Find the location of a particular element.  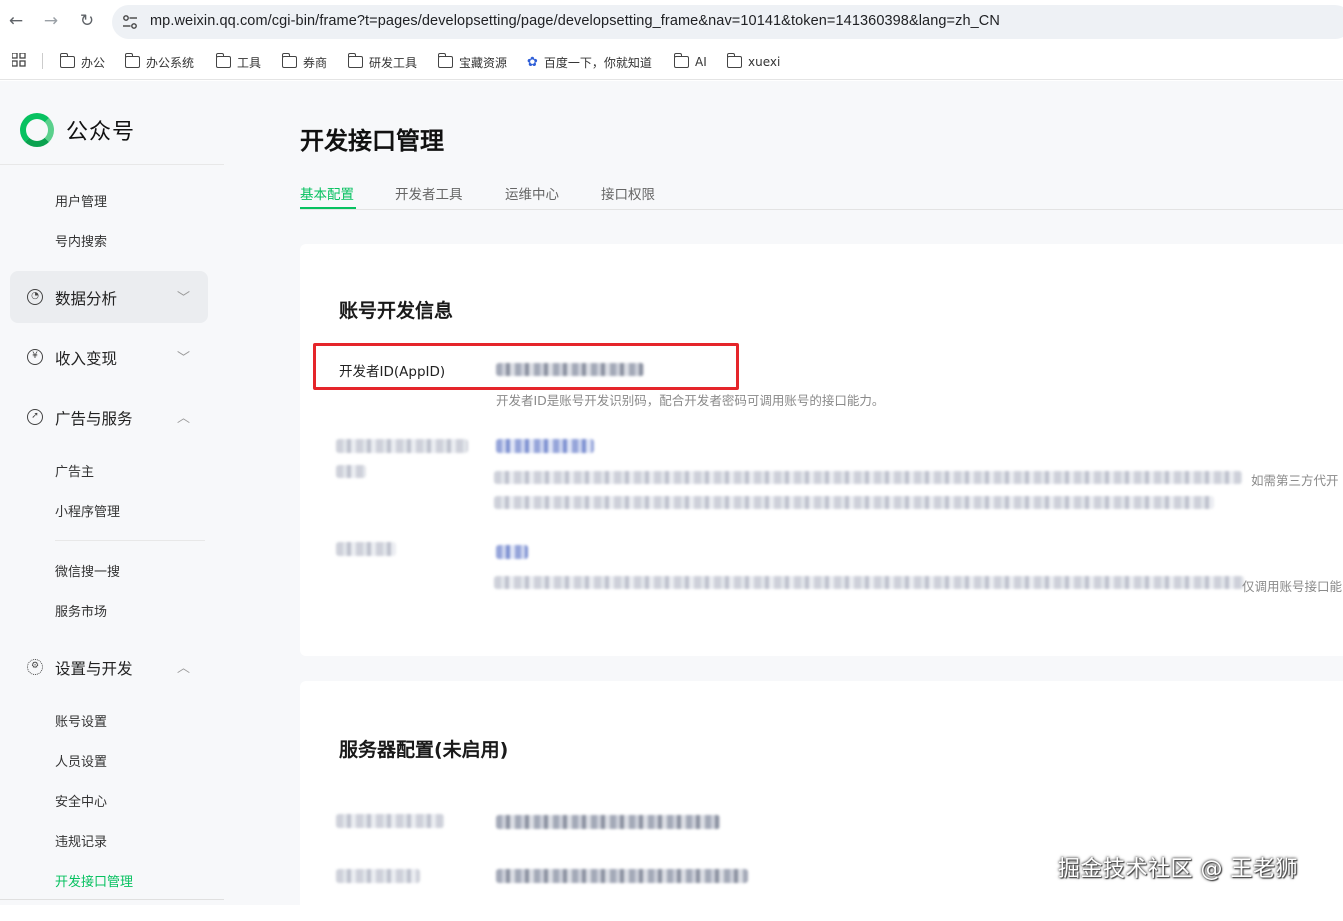

yen-icon: ¥ is located at coordinates (35, 357).